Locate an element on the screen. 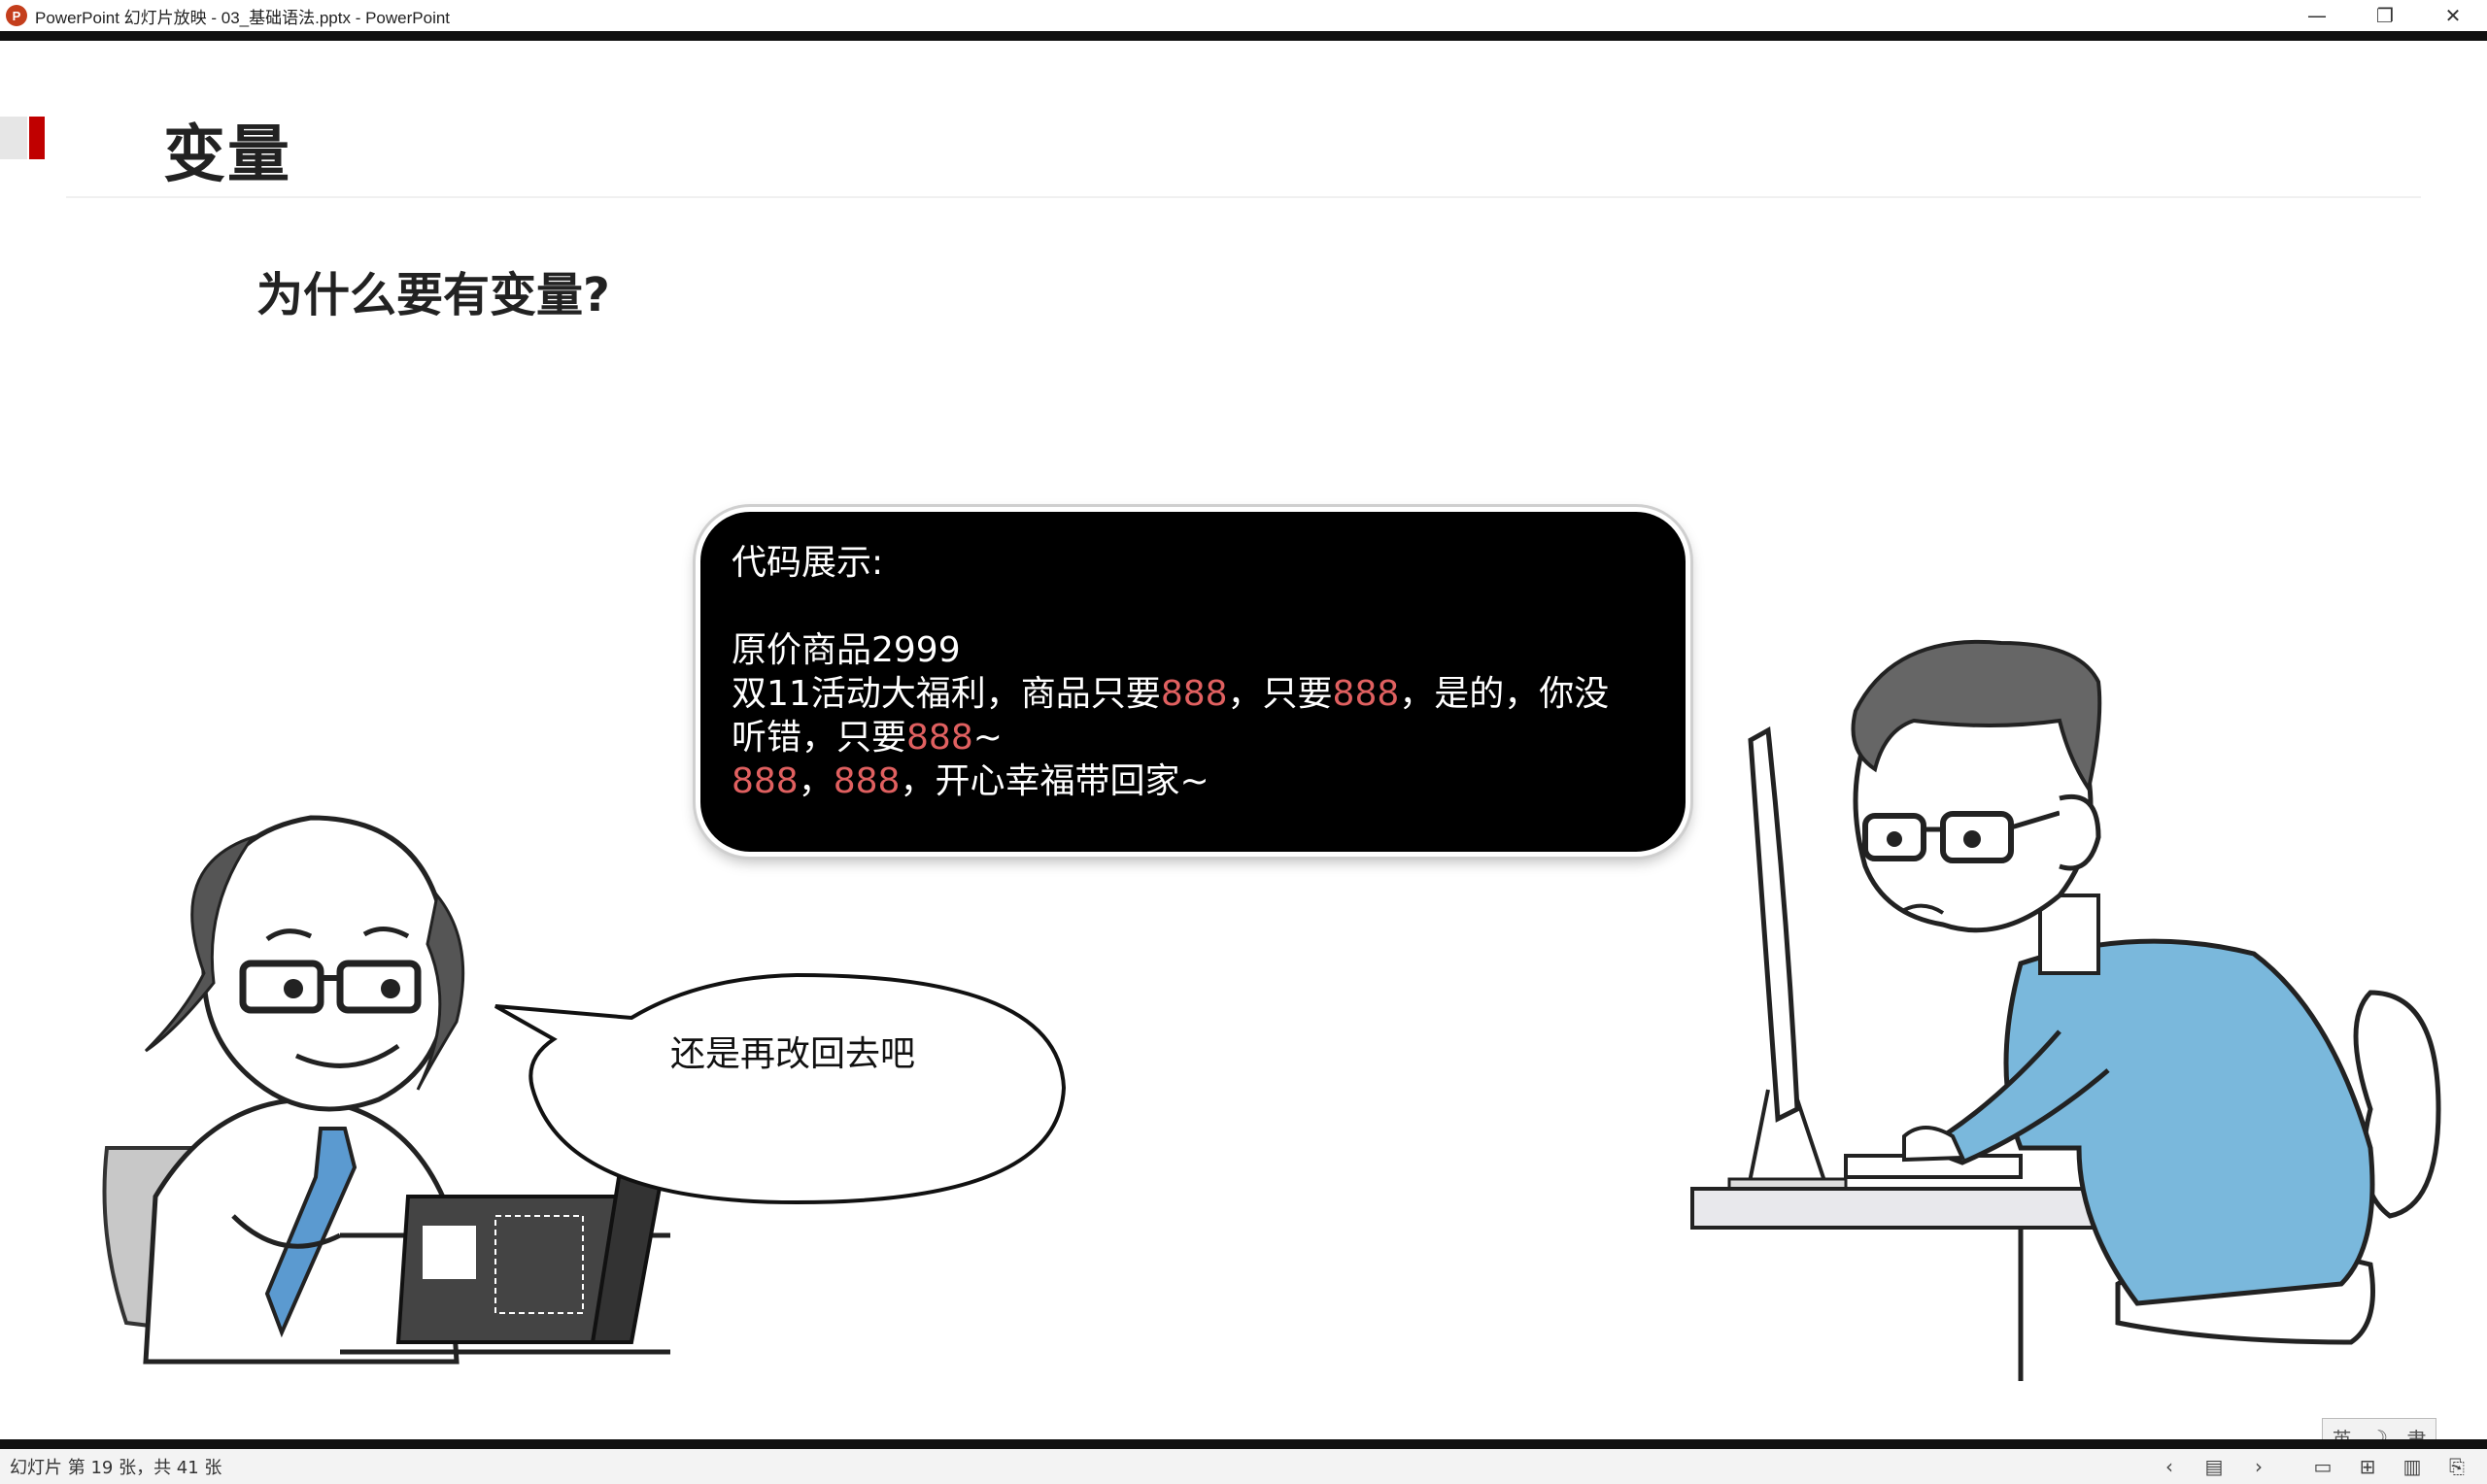 The height and width of the screenshot is (1484, 2487). slide-sorter-icon: ⊞ is located at coordinates (2367, 1466).